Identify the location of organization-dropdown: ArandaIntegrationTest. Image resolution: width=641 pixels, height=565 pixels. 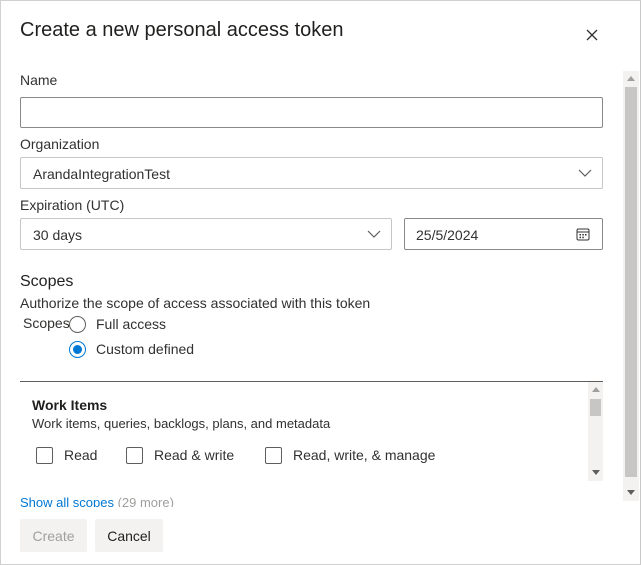
(311, 173).